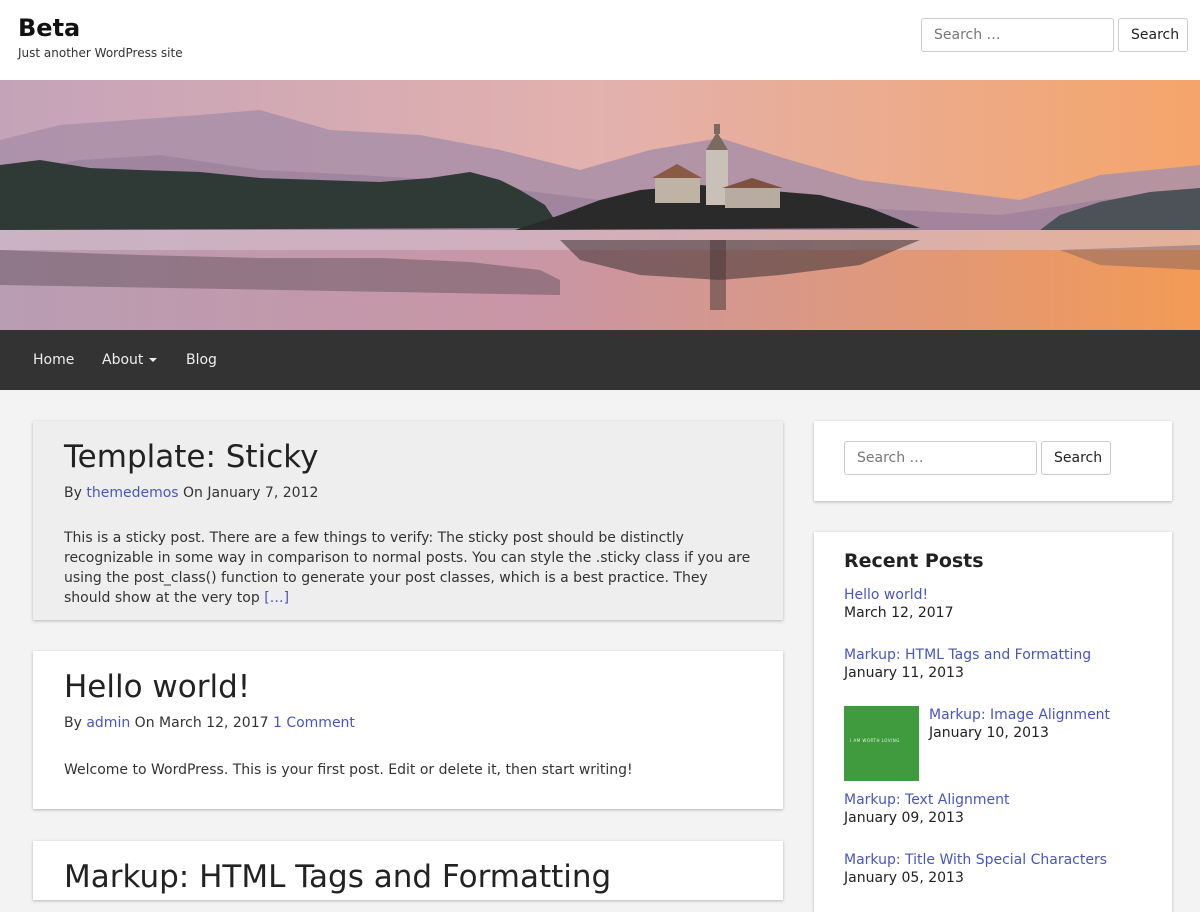 Image resolution: width=1200 pixels, height=912 pixels. I want to click on post-title: Template: Sticky, so click(191, 457).